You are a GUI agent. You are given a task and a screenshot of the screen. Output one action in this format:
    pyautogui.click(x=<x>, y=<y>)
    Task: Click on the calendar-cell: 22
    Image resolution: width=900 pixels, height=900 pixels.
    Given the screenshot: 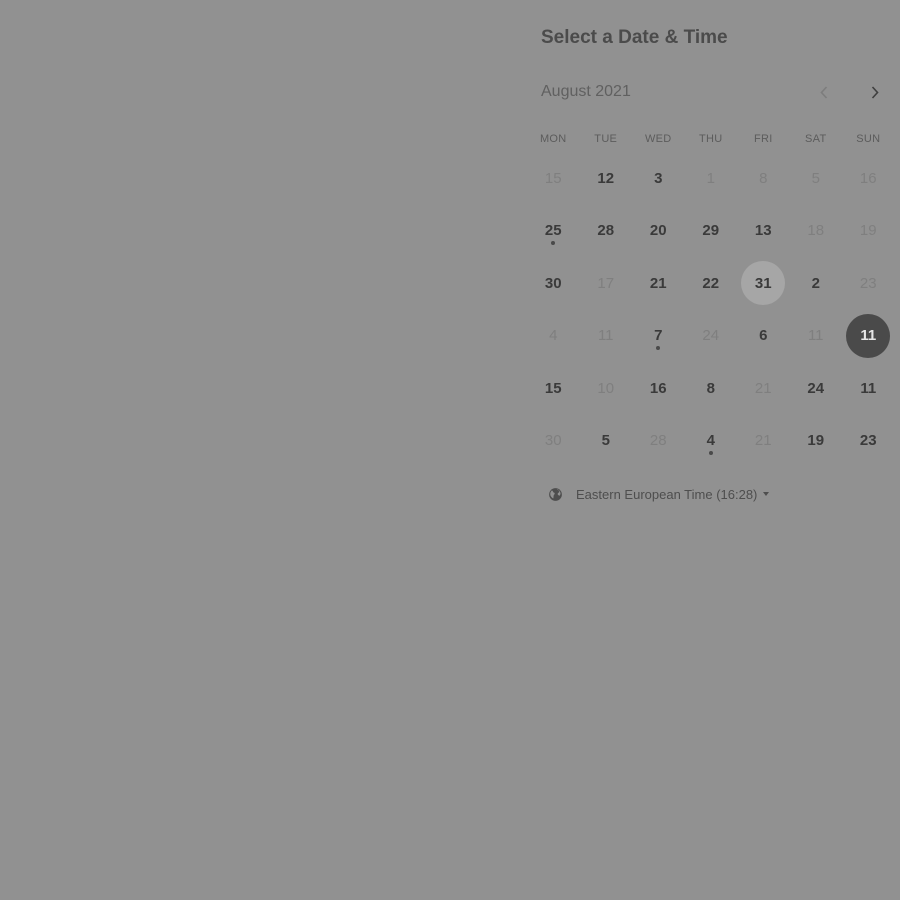 What is the action you would take?
    pyautogui.click(x=711, y=283)
    